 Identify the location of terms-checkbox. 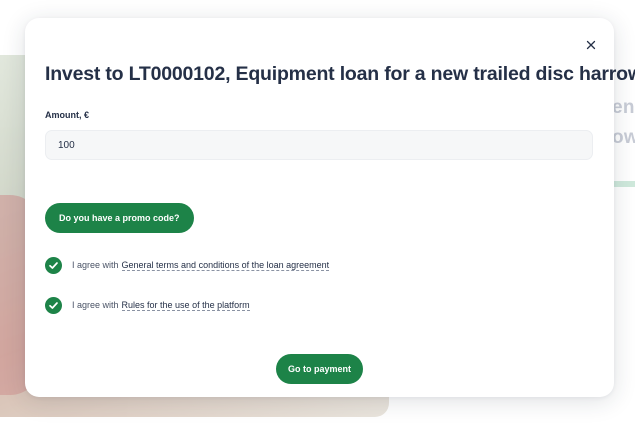
(53, 265).